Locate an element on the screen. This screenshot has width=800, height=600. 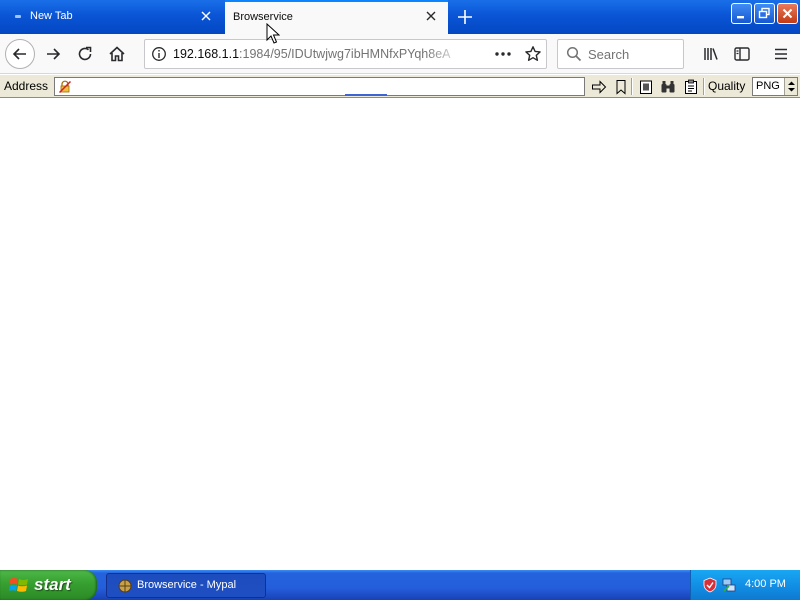
window-close-button is located at coordinates (787, 13).